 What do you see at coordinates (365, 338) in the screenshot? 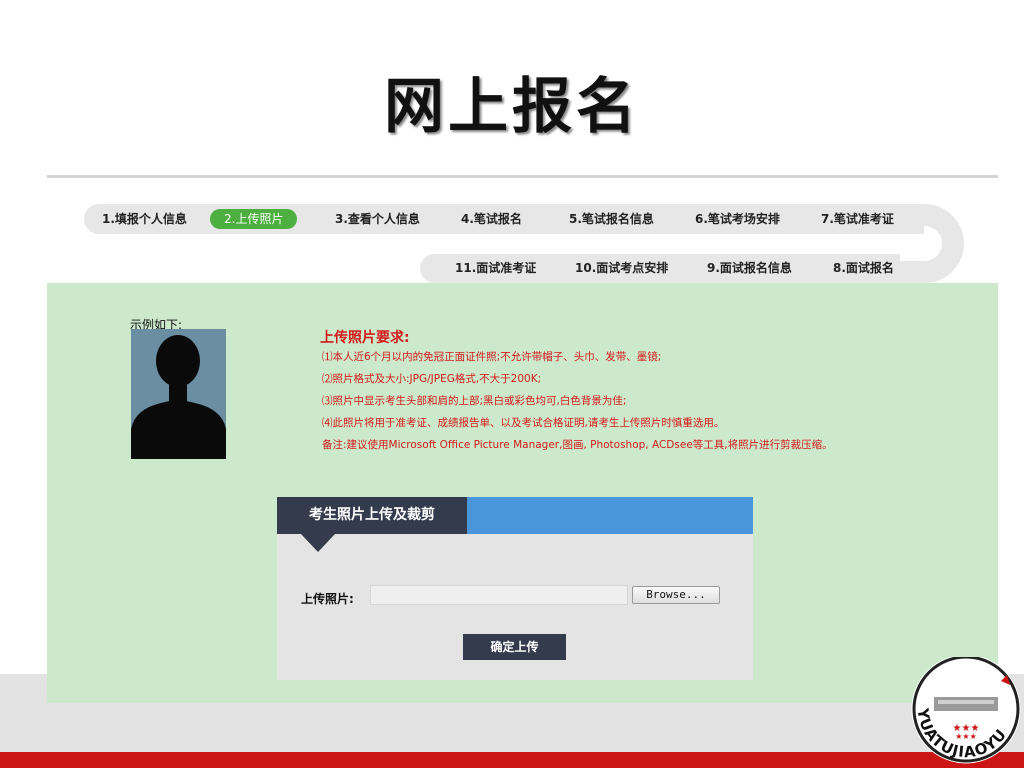
I see `requirements-title: 上传照片要求:` at bounding box center [365, 338].